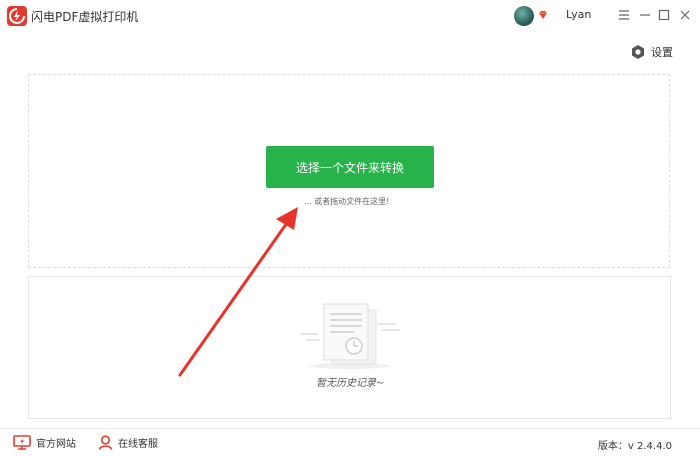  I want to click on drag-hint: ... 或者拖动文件在这里!, so click(347, 201).